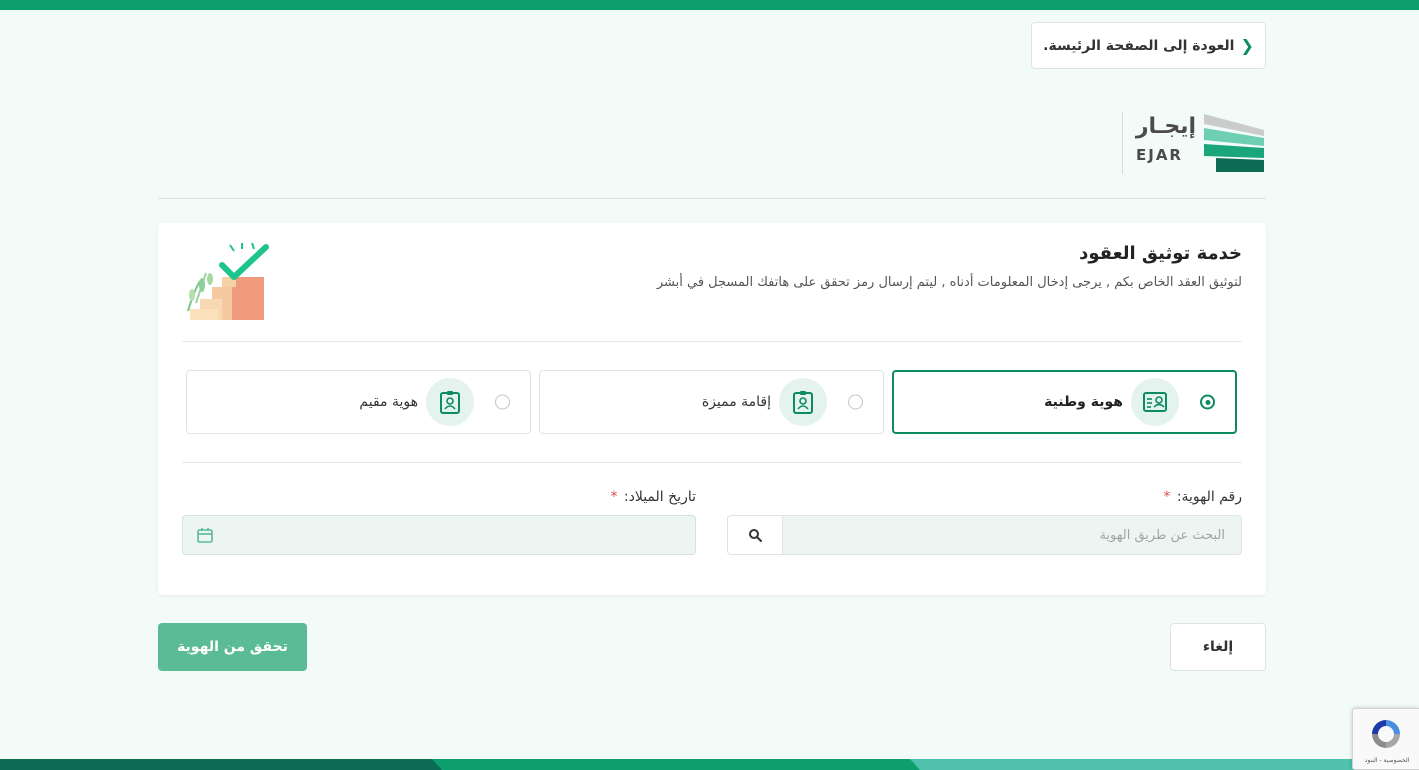  Describe the element at coordinates (1234, 143) in the screenshot. I see `ejar-logo-mark` at that location.